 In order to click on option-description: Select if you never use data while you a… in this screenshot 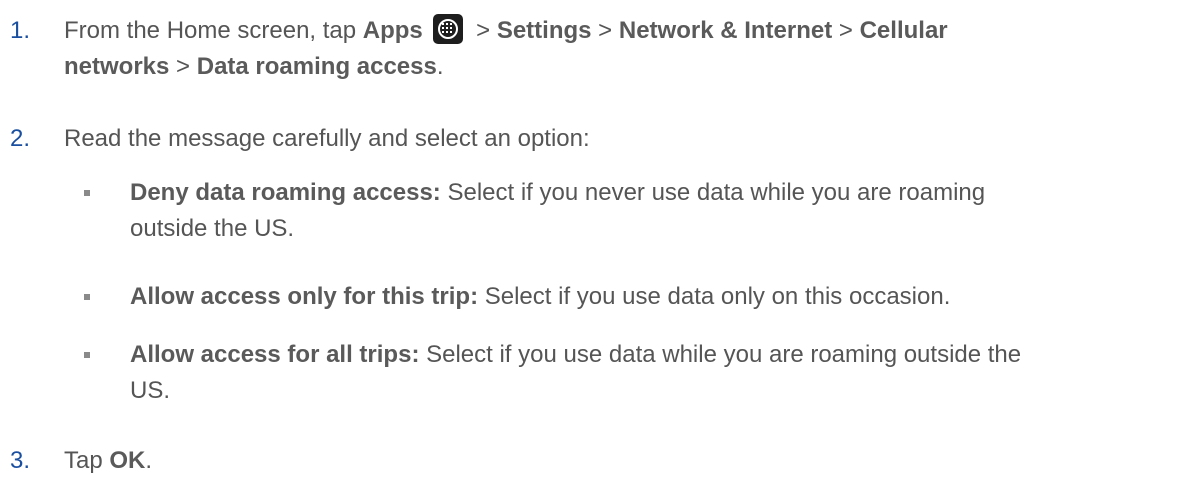, I will do `click(713, 192)`.